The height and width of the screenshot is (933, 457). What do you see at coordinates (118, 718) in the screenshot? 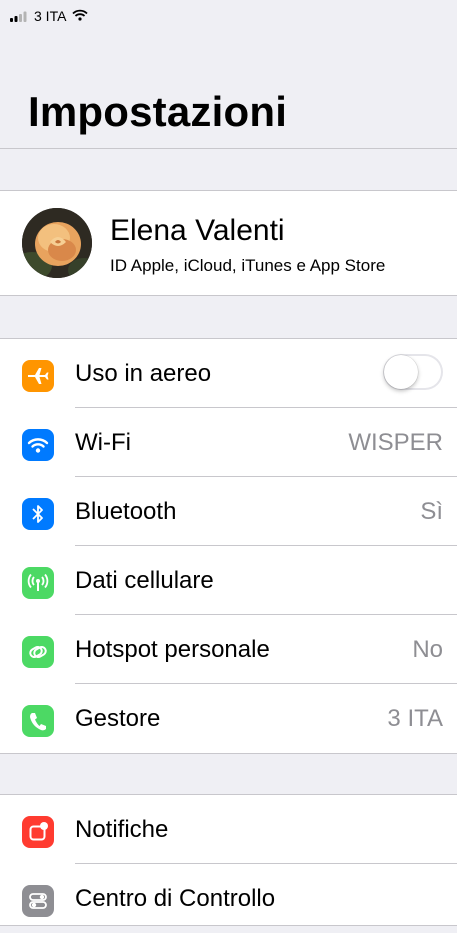
I see `carrier-label-text: Gestore` at bounding box center [118, 718].